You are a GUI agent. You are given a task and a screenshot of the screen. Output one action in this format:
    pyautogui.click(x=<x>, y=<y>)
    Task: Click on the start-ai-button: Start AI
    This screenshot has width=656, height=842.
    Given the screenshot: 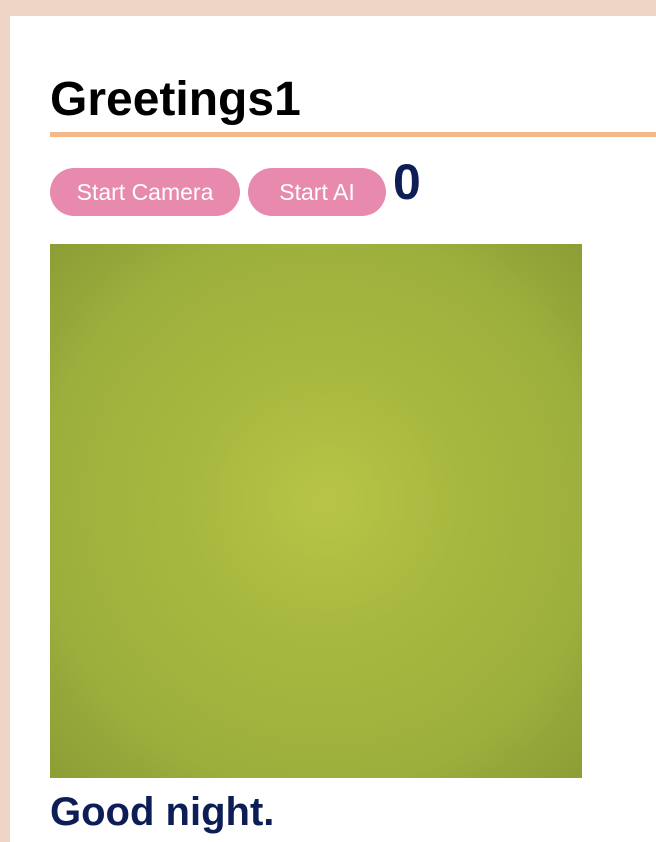 What is the action you would take?
    pyautogui.click(x=317, y=192)
    